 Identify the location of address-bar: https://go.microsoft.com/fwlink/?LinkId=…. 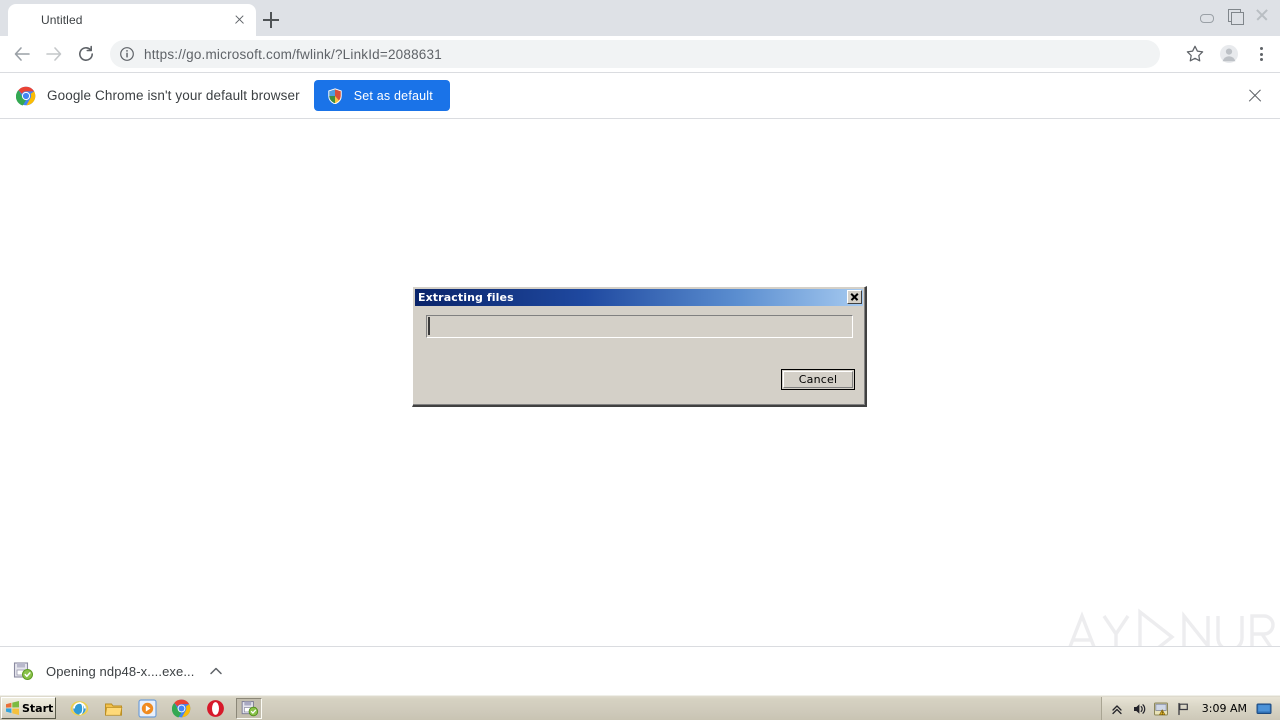
(635, 54).